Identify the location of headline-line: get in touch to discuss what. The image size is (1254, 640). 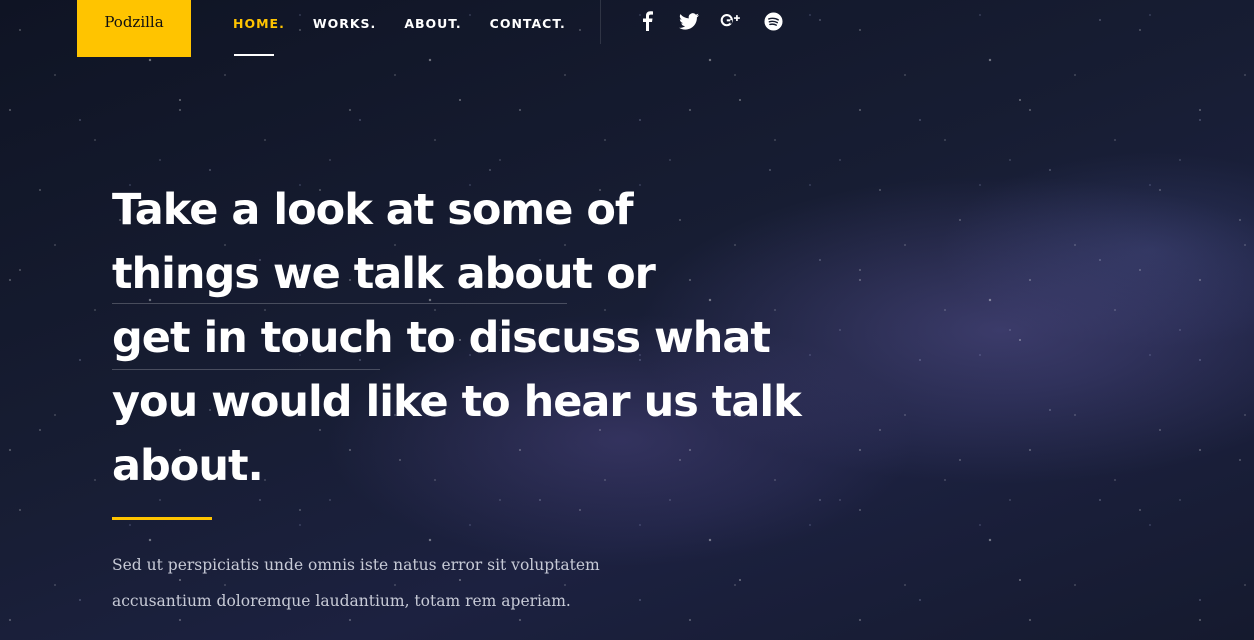
(441, 338).